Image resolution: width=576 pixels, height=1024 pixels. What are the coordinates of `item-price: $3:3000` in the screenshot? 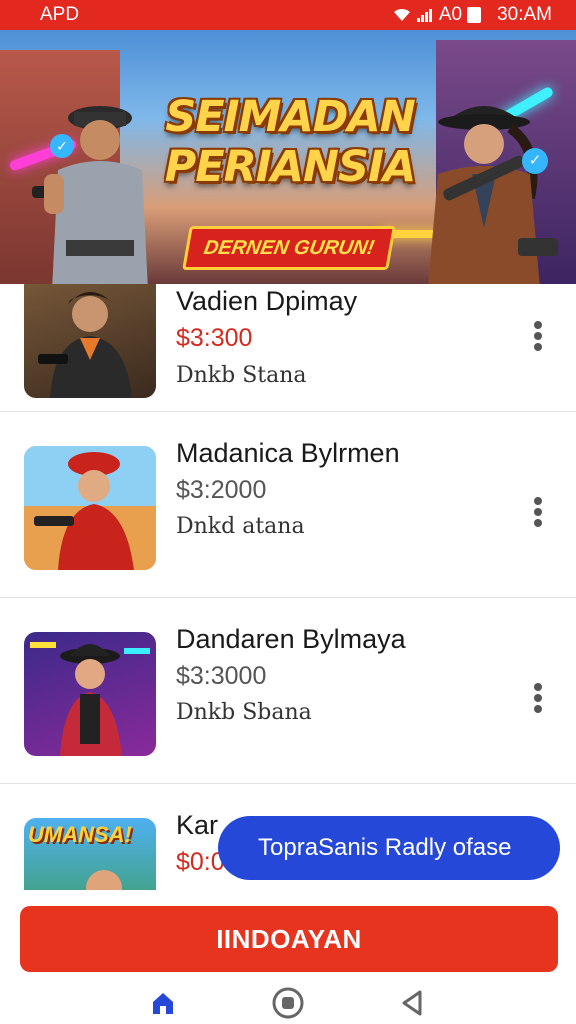 It's located at (221, 676).